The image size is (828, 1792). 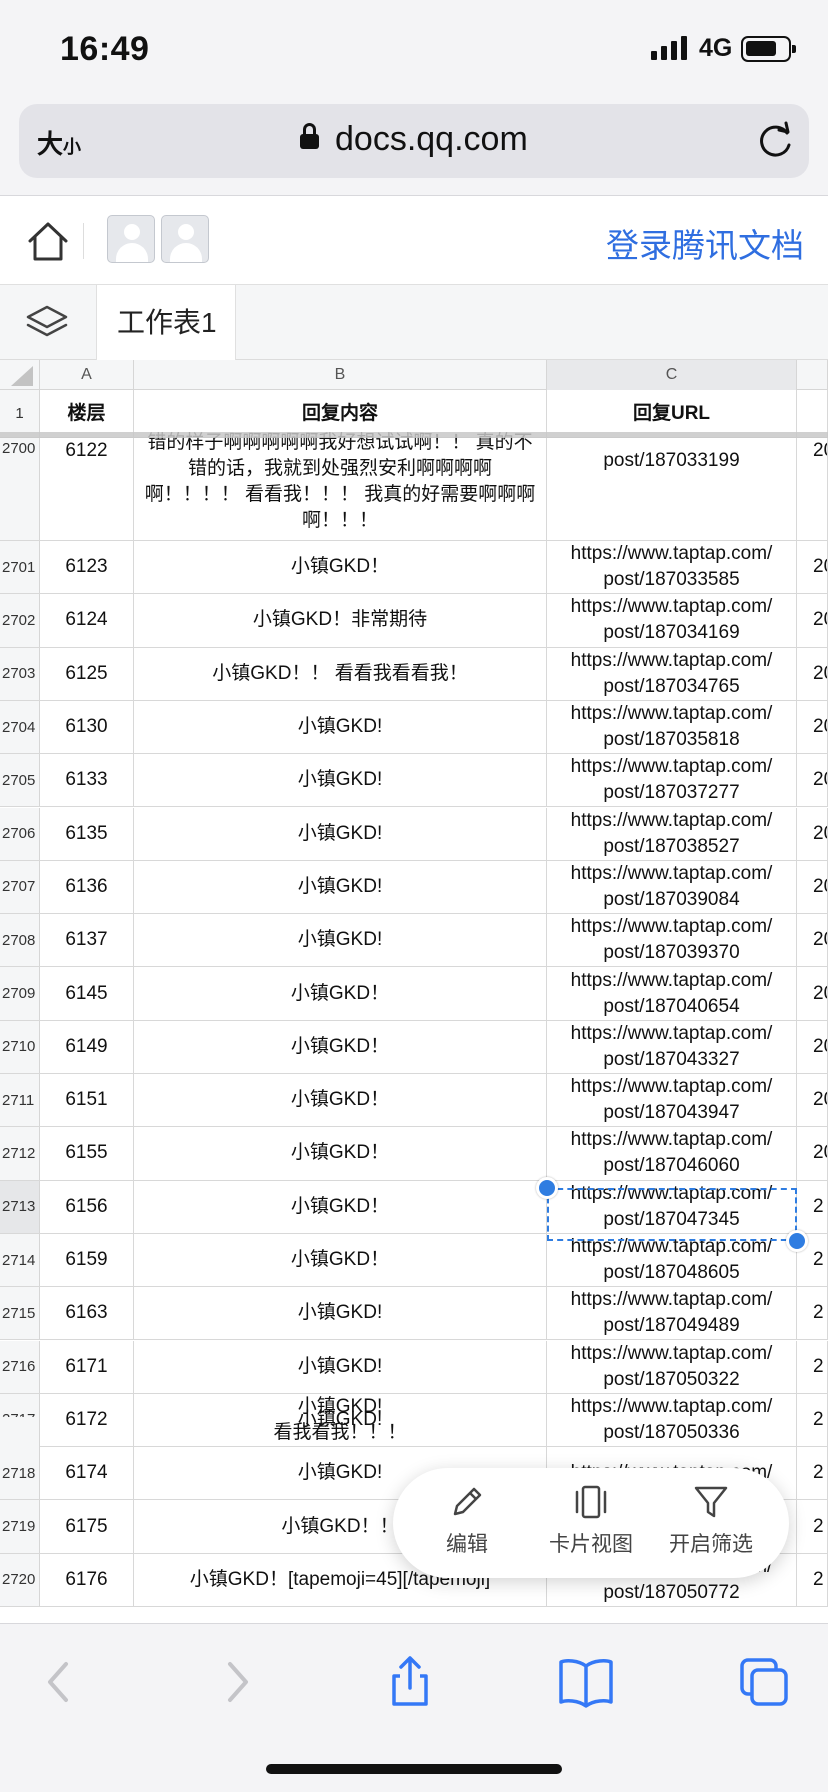 I want to click on address-bar: 大小 docs.qq.com, so click(x=414, y=141).